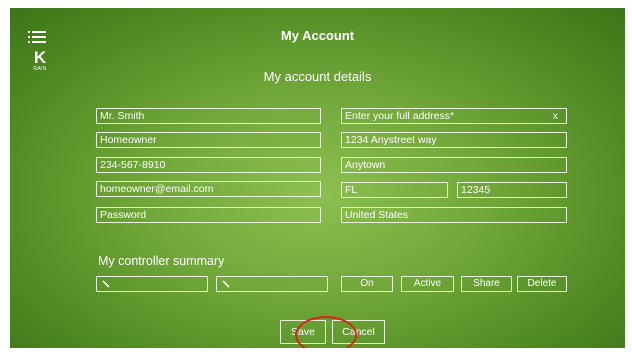  Describe the element at coordinates (427, 284) in the screenshot. I see `active-button: Active` at that location.